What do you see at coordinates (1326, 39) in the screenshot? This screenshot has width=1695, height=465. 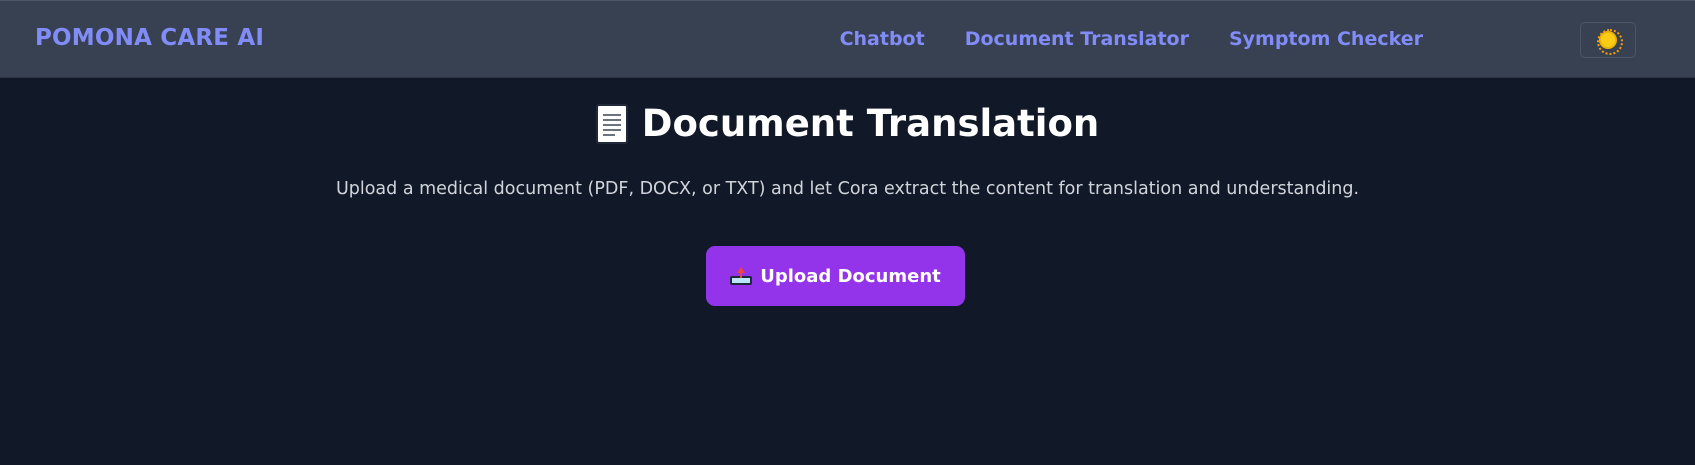 I see `nav-link-symptom-checker: Symptom Checker` at bounding box center [1326, 39].